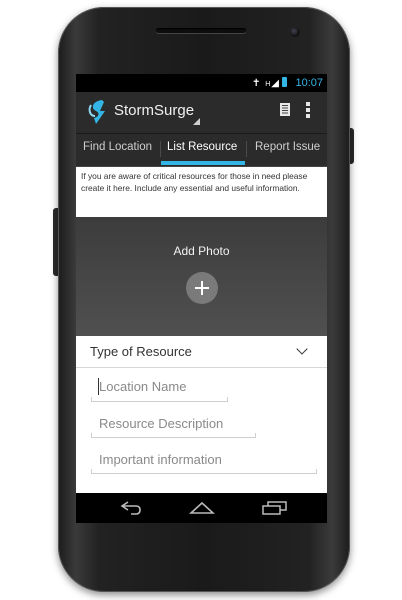 The height and width of the screenshot is (600, 402). I want to click on earpiece-speaker, so click(201, 30).